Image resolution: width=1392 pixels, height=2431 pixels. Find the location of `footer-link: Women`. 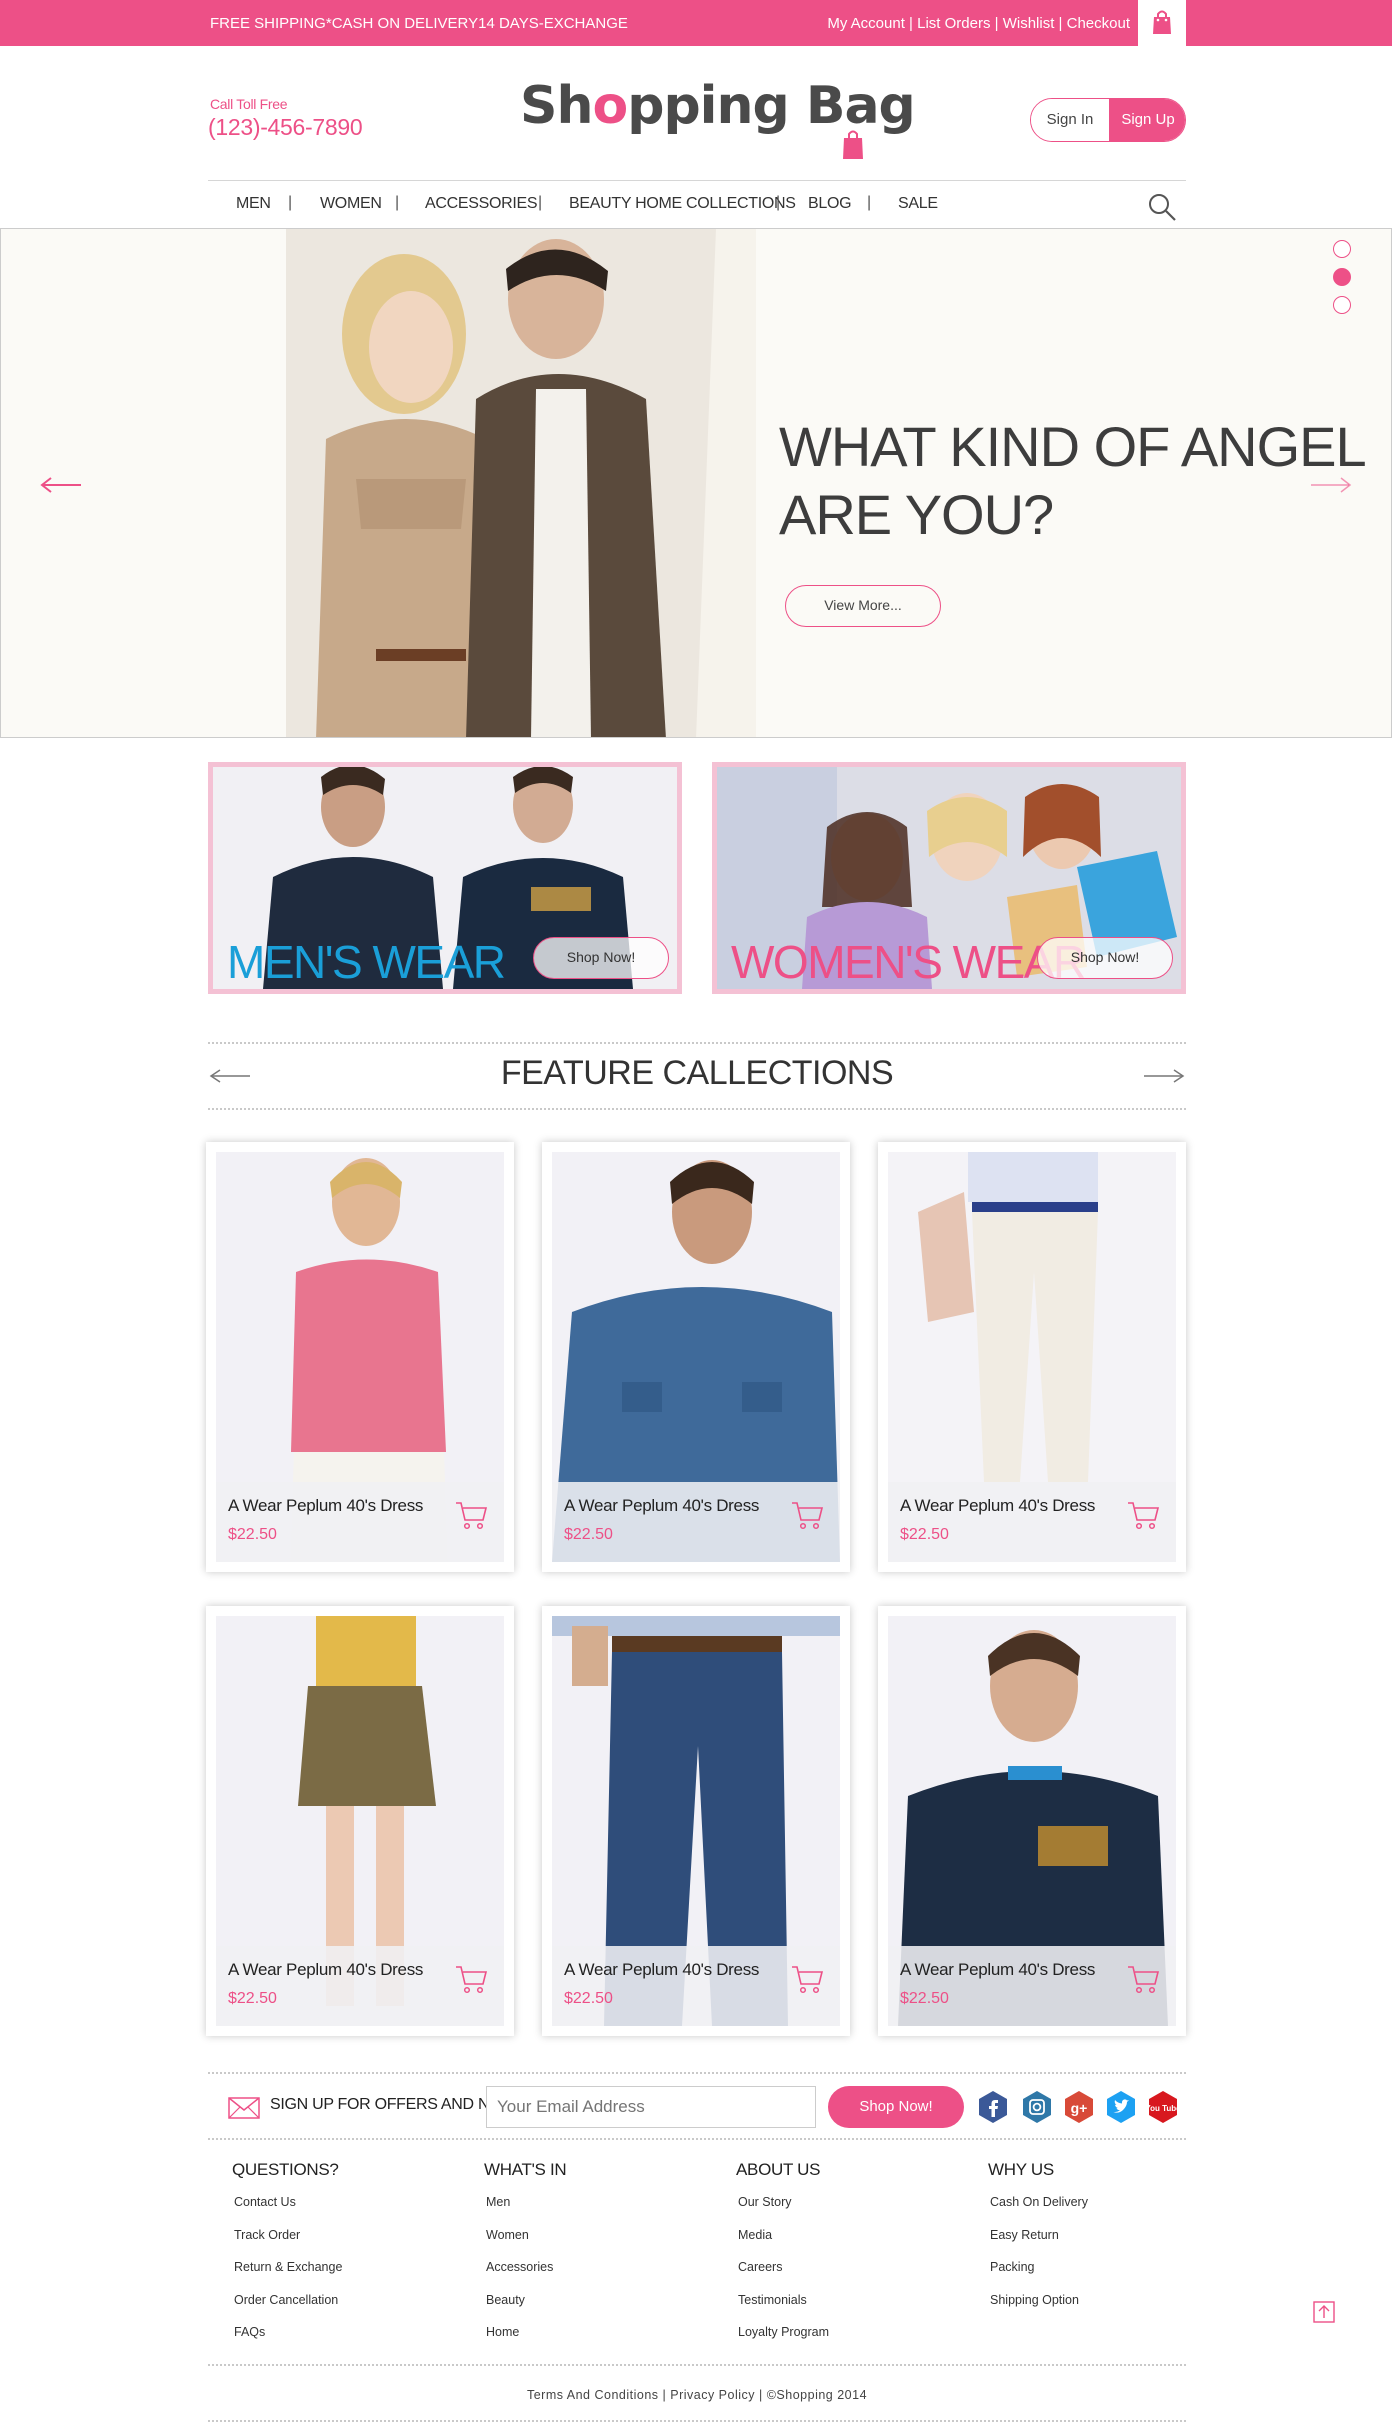

footer-link: Women is located at coordinates (604, 2243).